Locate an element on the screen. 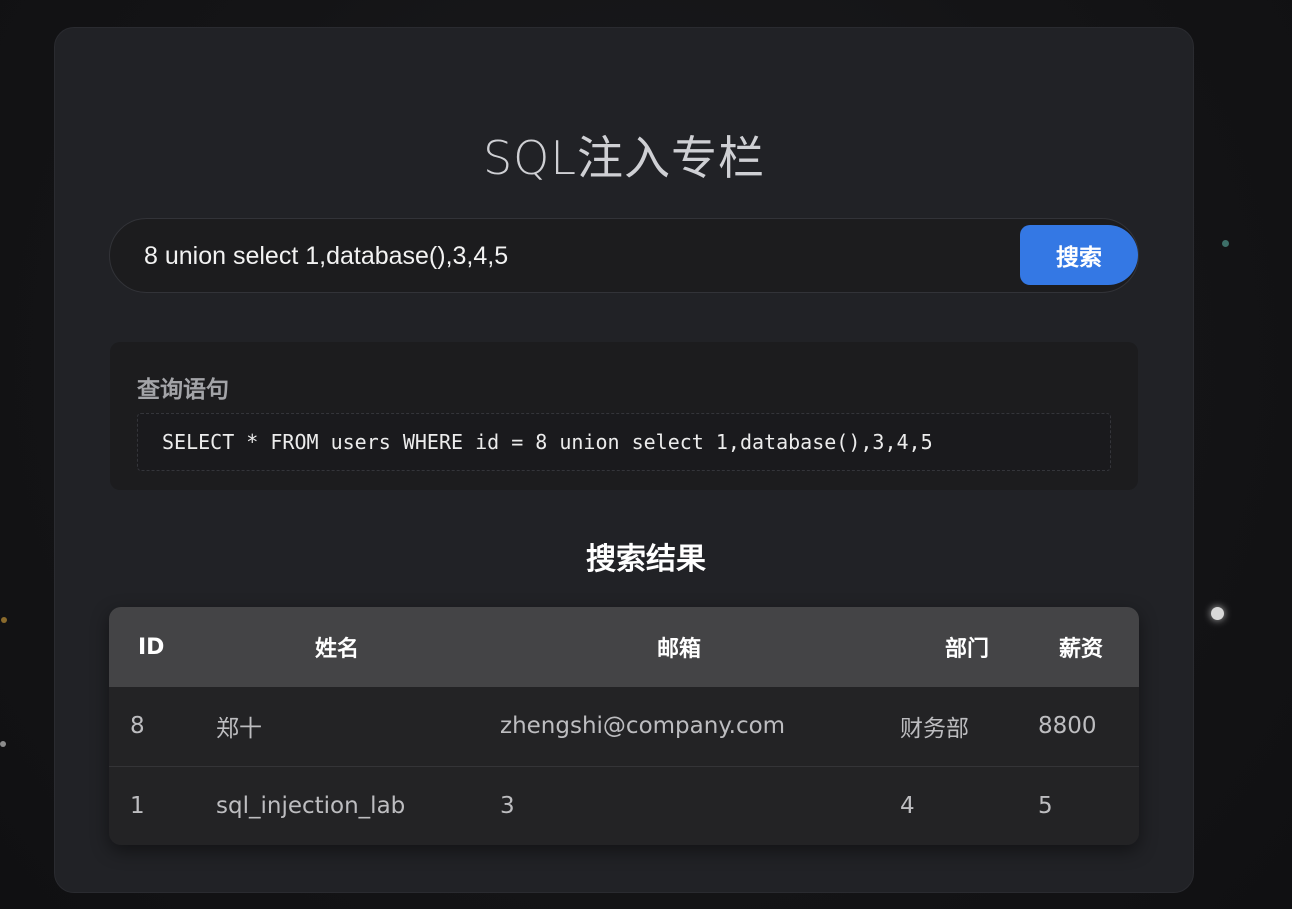 This screenshot has height=909, width=1292. cell-name: 郑十 is located at coordinates (239, 729).